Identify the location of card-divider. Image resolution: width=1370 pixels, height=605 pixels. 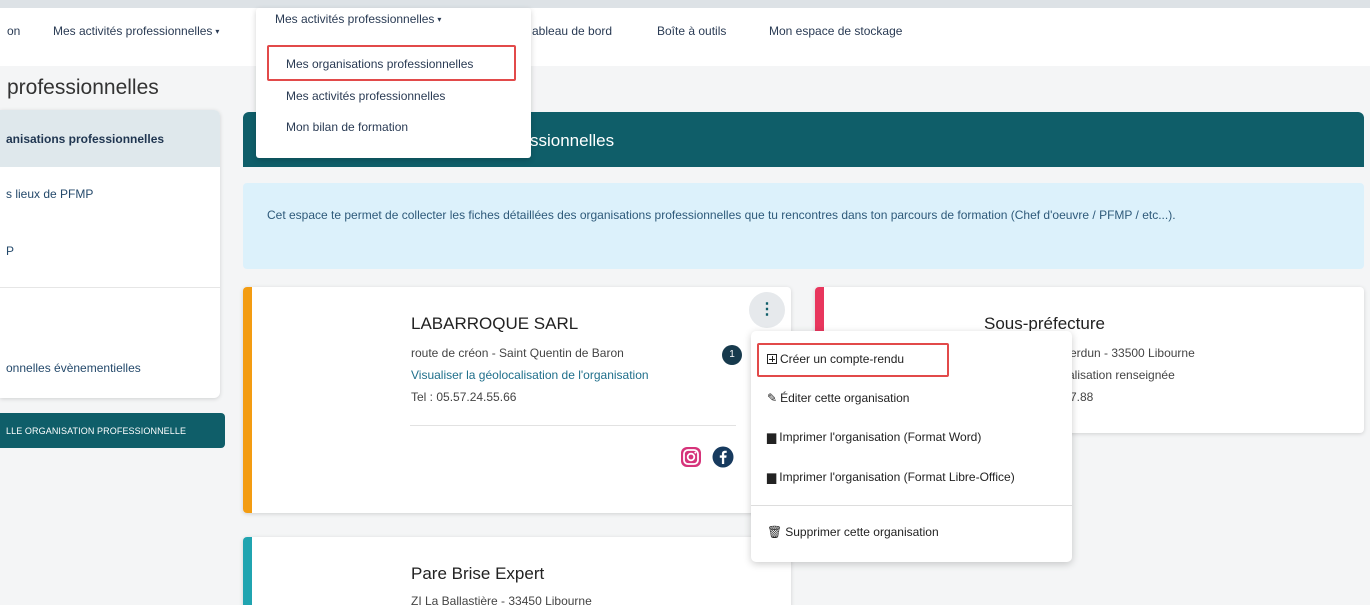
(573, 425).